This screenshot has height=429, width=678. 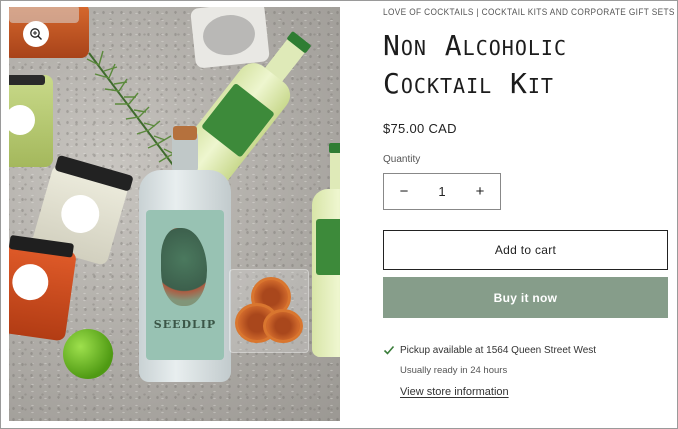 What do you see at coordinates (454, 392) in the screenshot?
I see `view-store-information-link: View store information` at bounding box center [454, 392].